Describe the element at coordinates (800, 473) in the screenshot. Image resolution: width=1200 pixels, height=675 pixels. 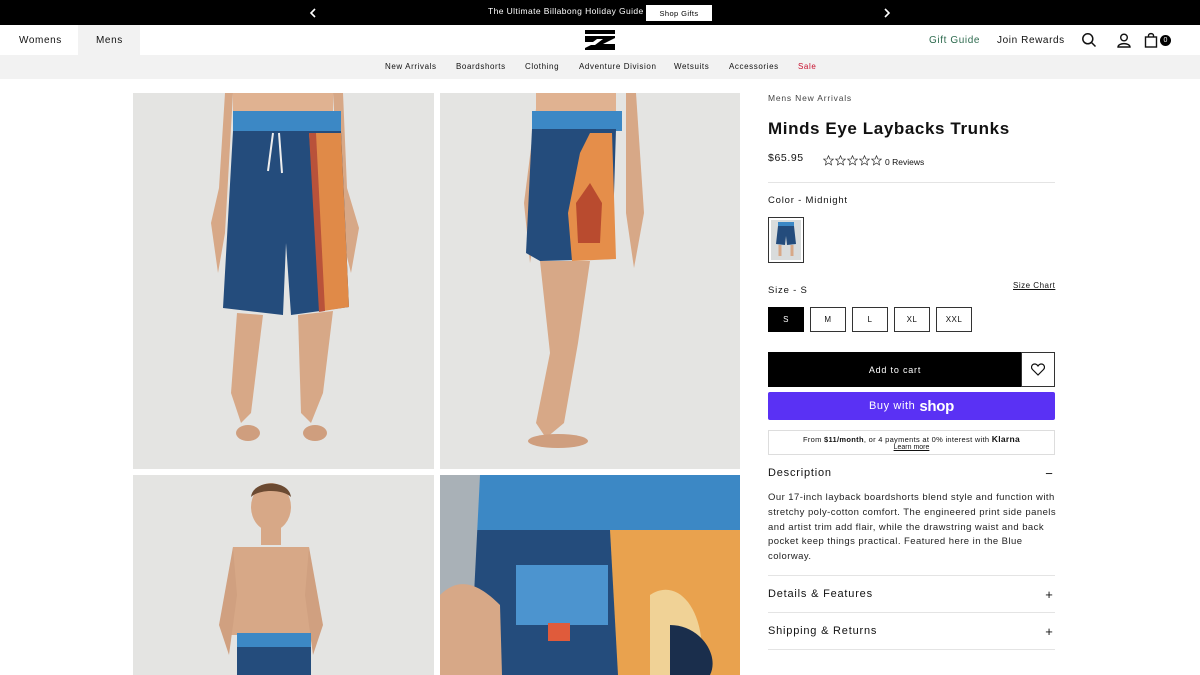
I see `accordion-title: Description` at that location.